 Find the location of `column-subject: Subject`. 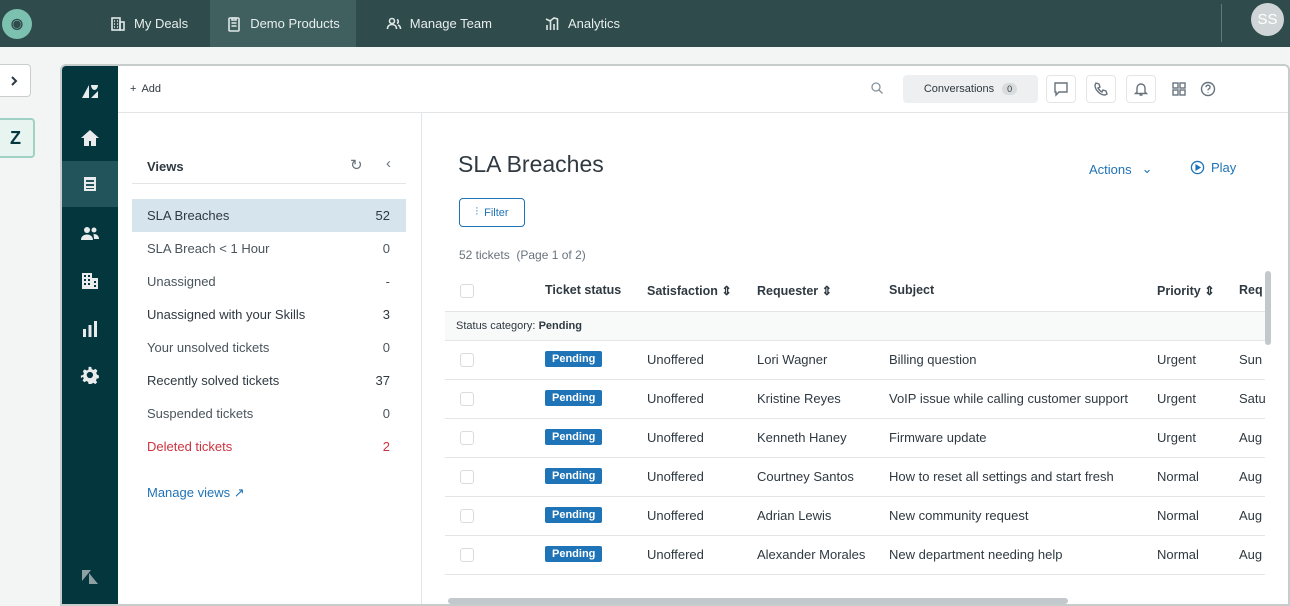

column-subject: Subject is located at coordinates (911, 290).